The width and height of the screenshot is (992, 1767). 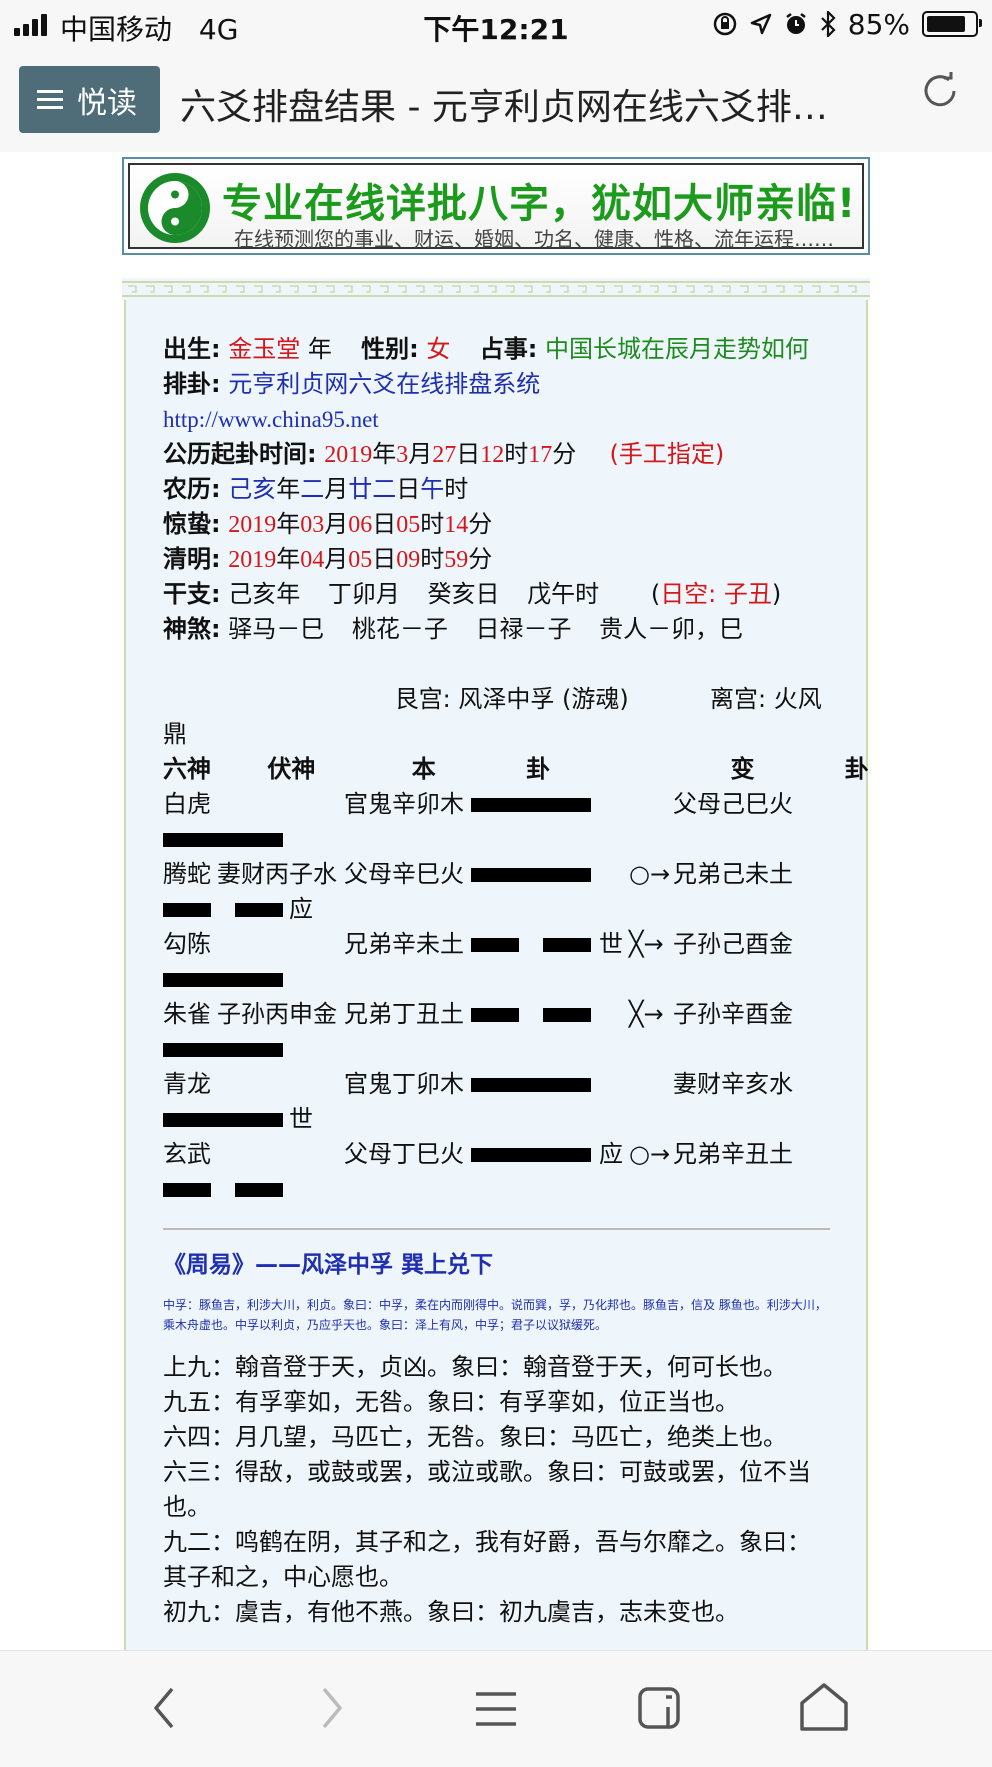 What do you see at coordinates (611, 1154) in the screenshot?
I see `shi-ying-mark: 应` at bounding box center [611, 1154].